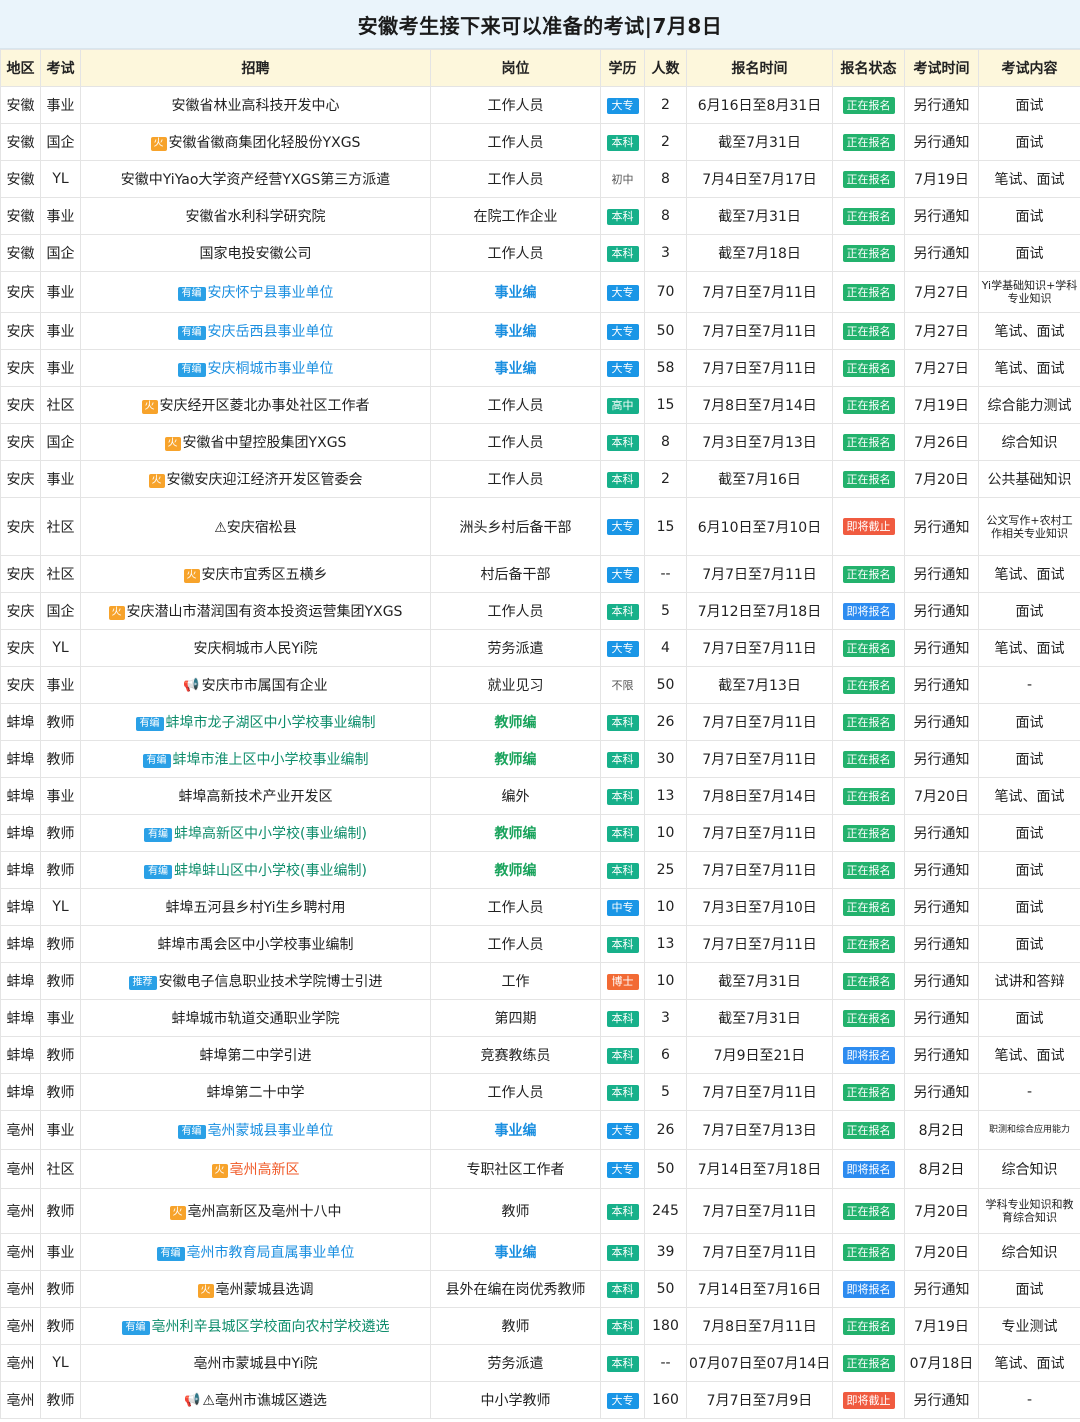 Image resolution: width=1080 pixels, height=1422 pixels. I want to click on speaker-icon: 📢, so click(192, 1400).